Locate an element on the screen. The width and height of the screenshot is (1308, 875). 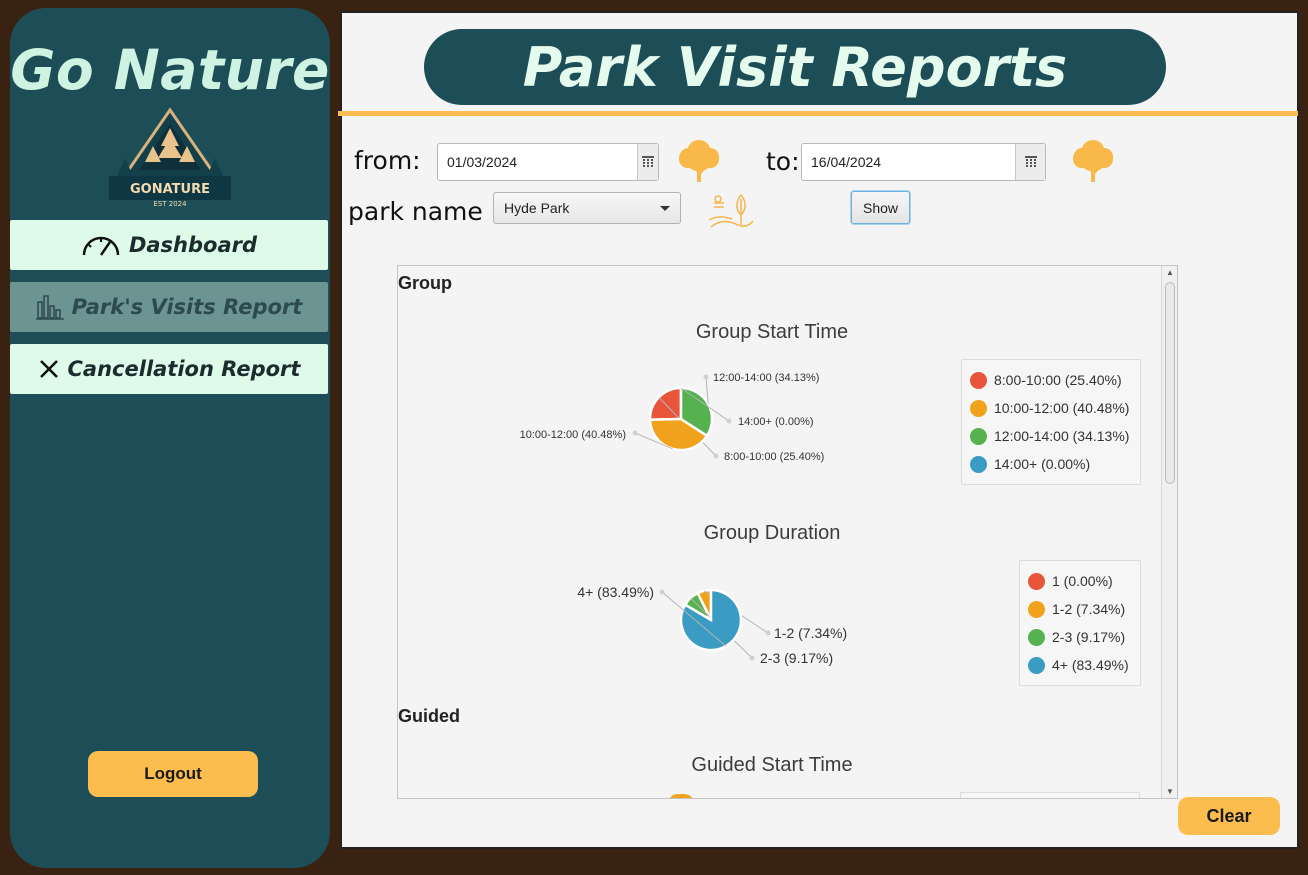
from-label: from: is located at coordinates (387, 160).